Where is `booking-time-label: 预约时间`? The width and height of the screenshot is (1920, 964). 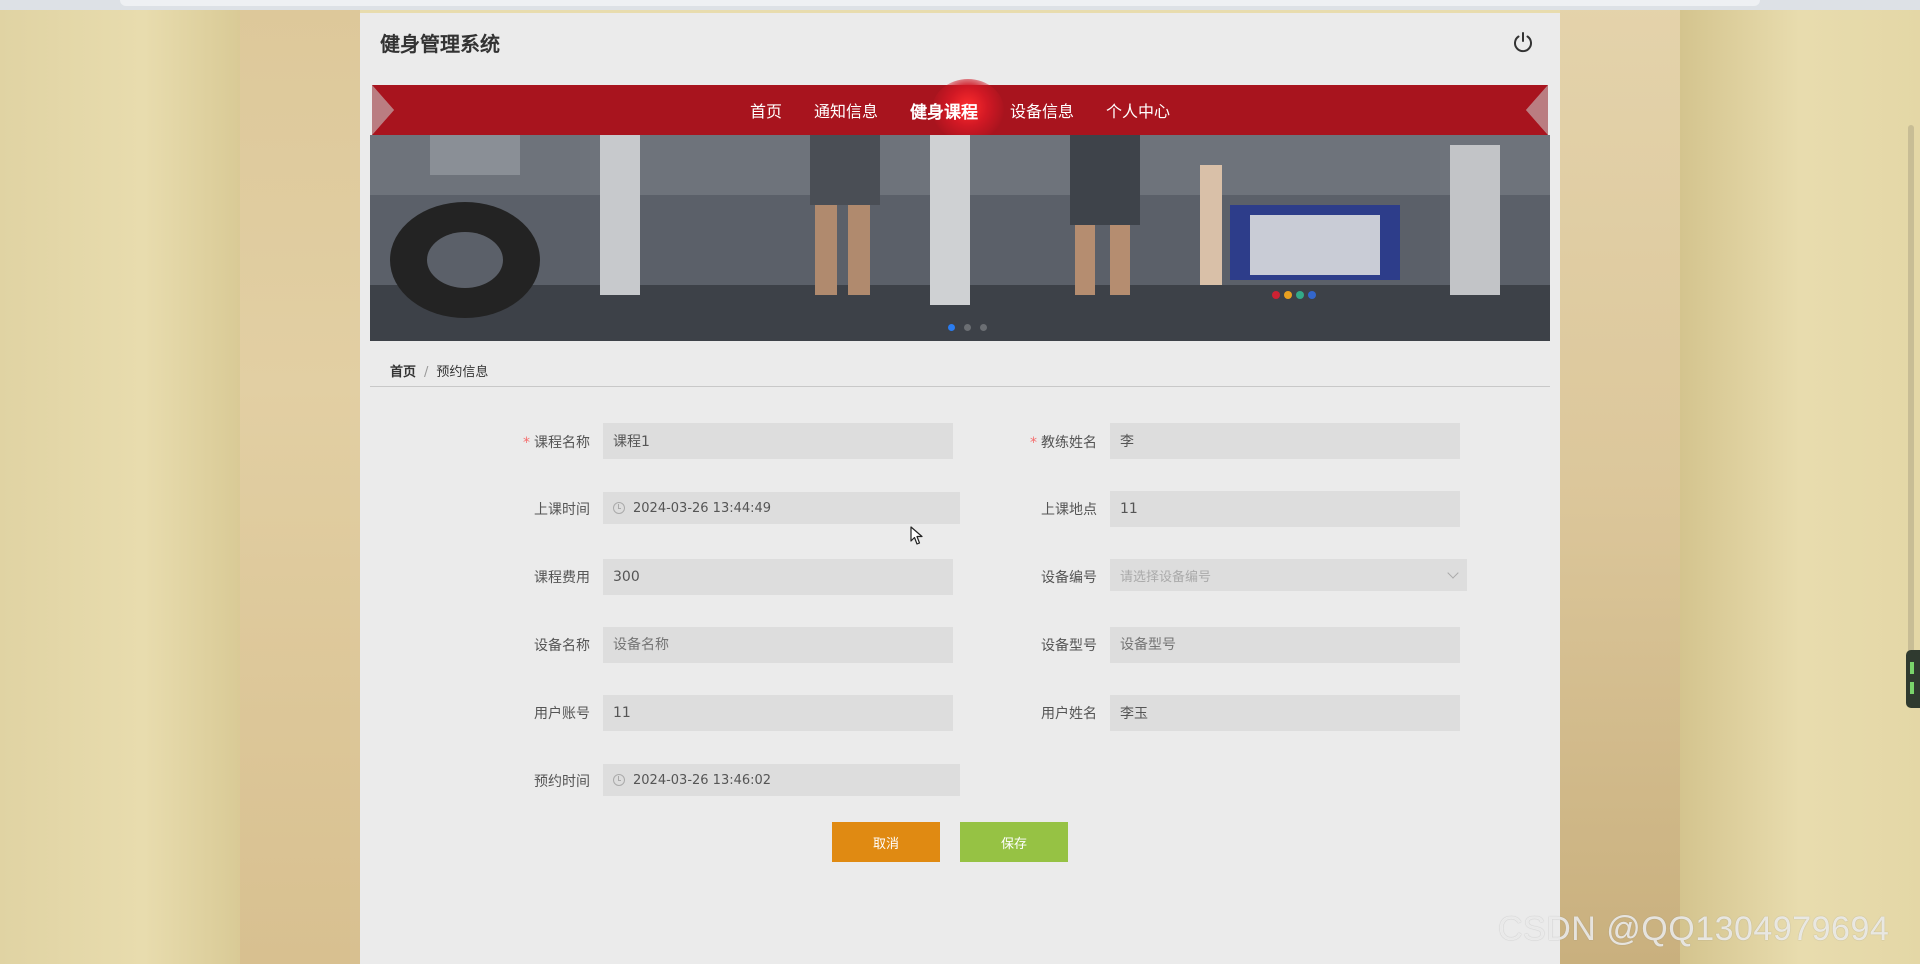
booking-time-label: 预约时间 is located at coordinates (562, 782).